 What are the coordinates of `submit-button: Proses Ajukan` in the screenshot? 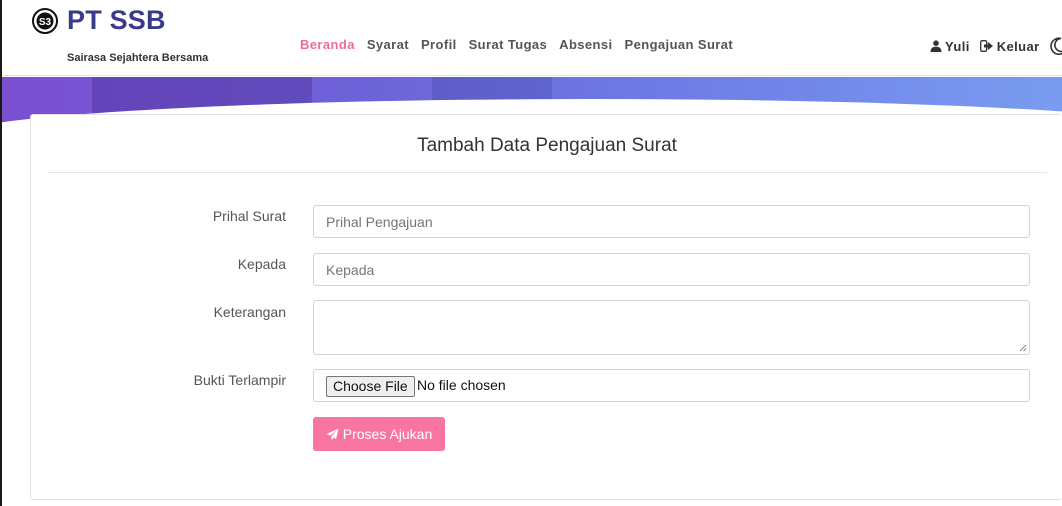 It's located at (379, 434).